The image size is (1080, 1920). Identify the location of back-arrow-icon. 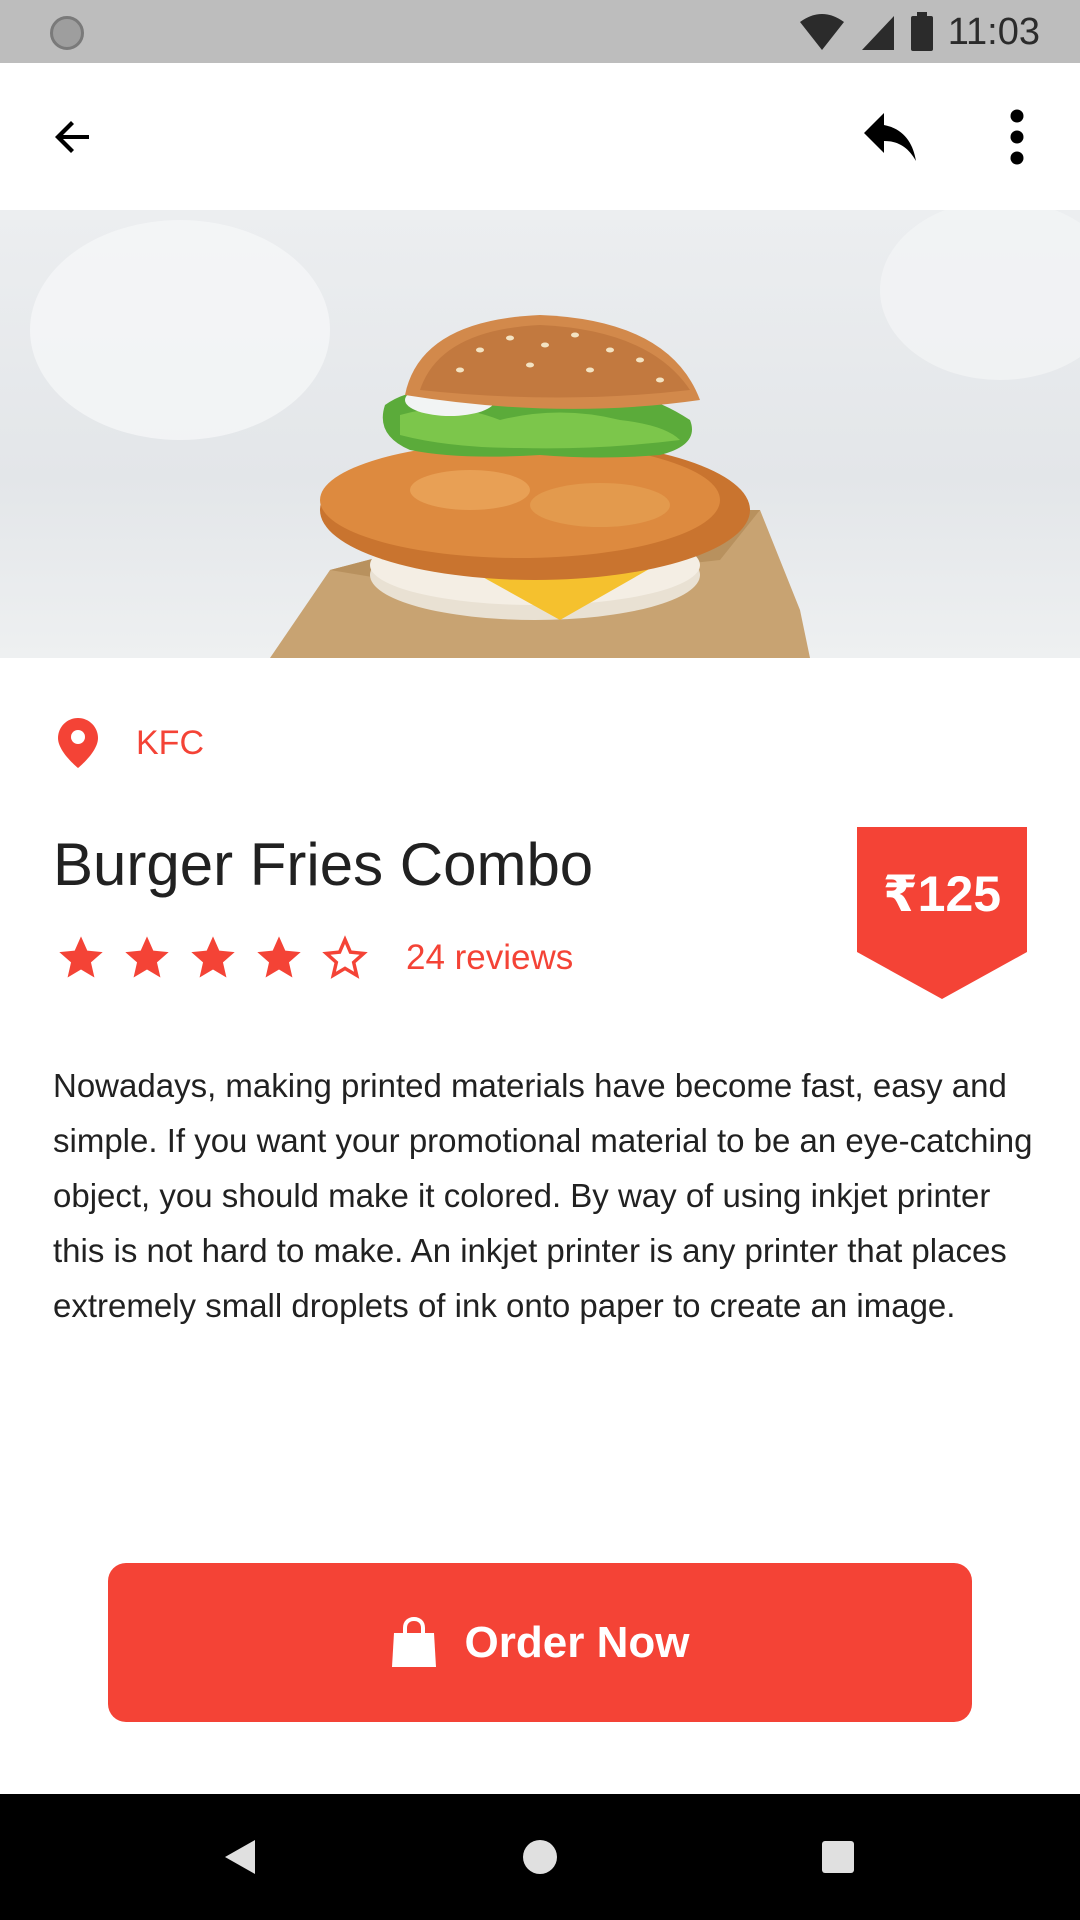
(72, 137).